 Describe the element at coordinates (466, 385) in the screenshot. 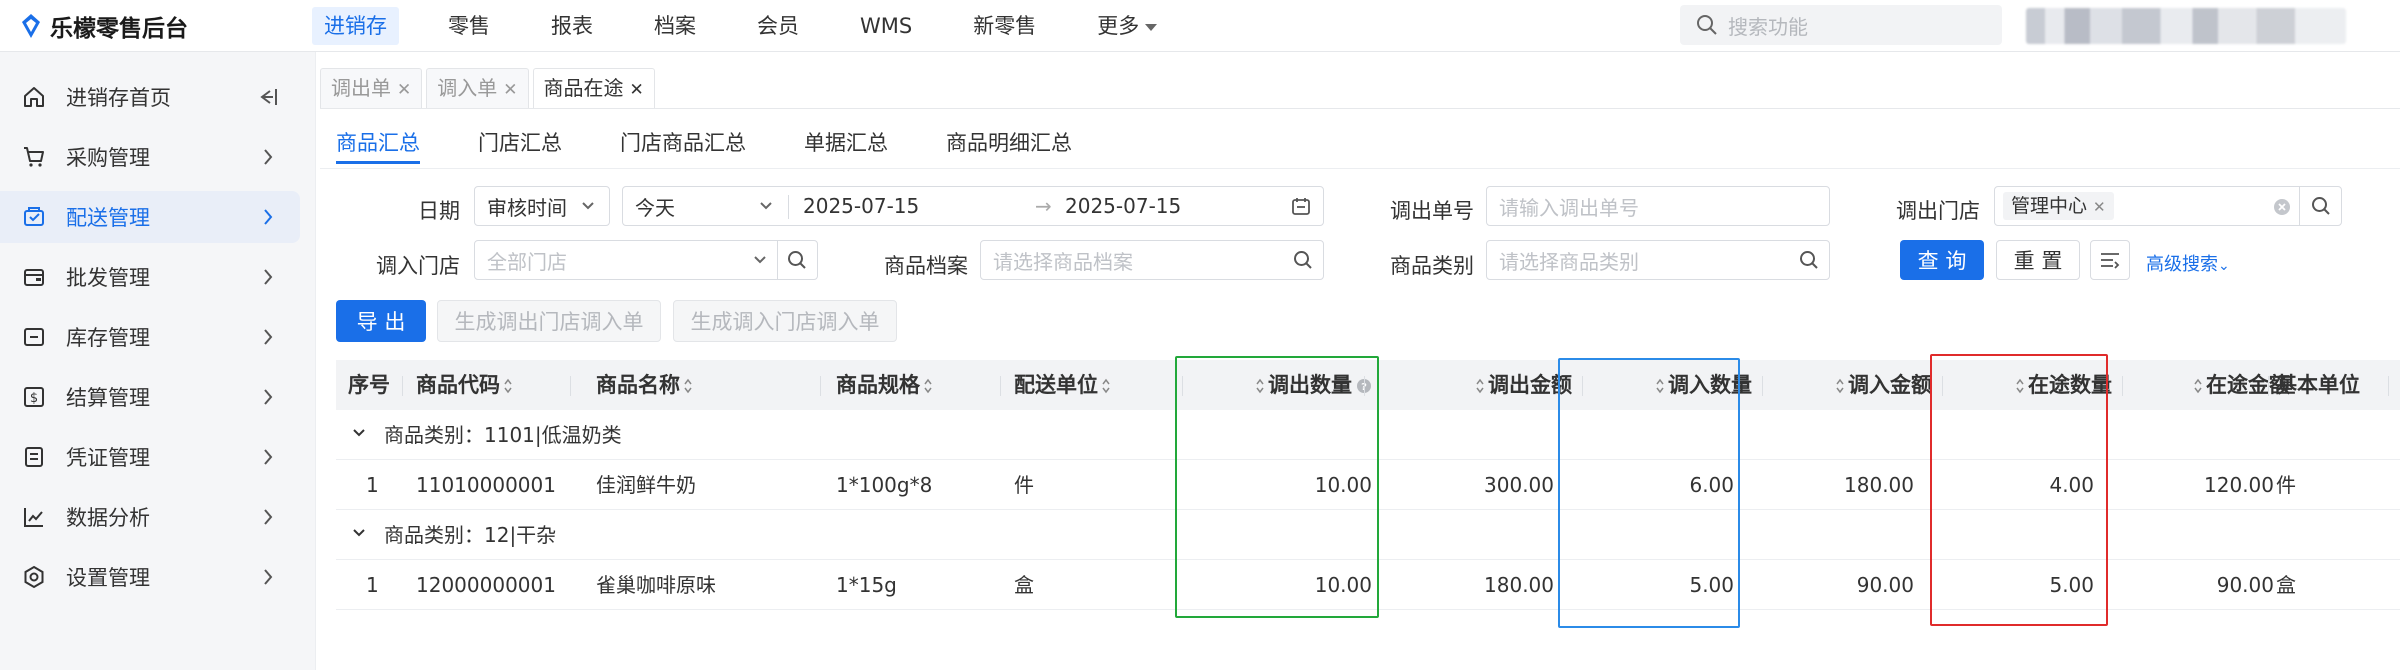

I see `col-header-code: 商品代码` at that location.